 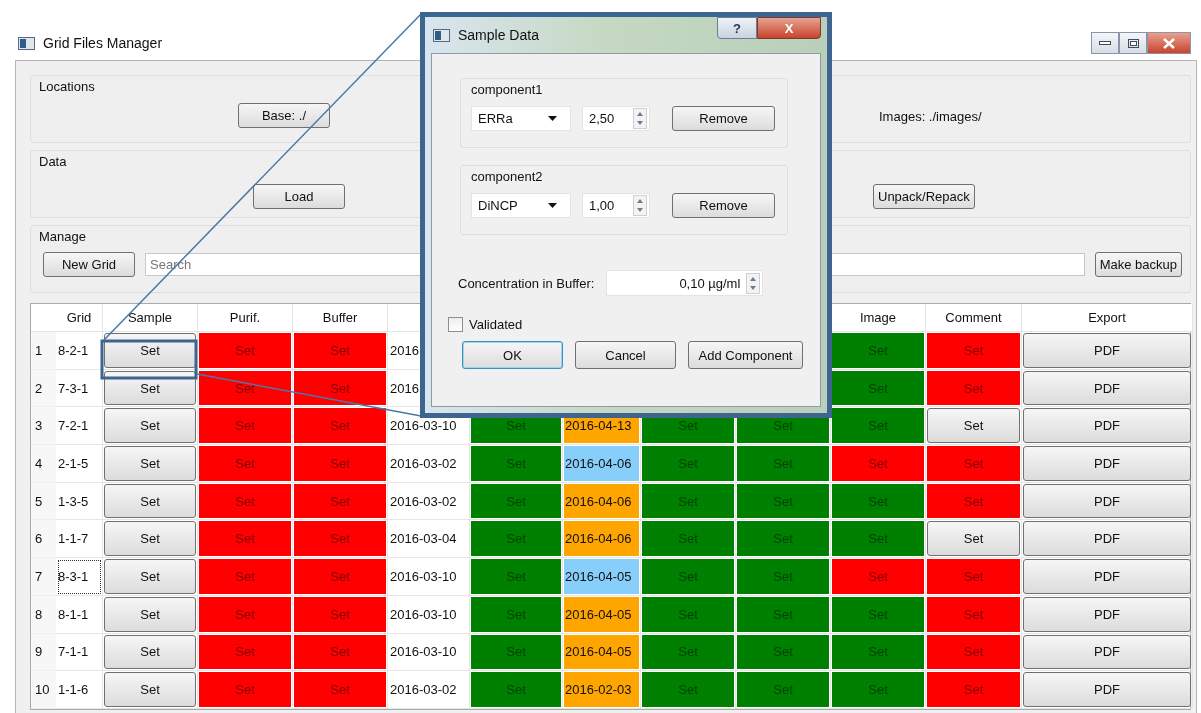 What do you see at coordinates (299, 196) in the screenshot?
I see `load-button: Load` at bounding box center [299, 196].